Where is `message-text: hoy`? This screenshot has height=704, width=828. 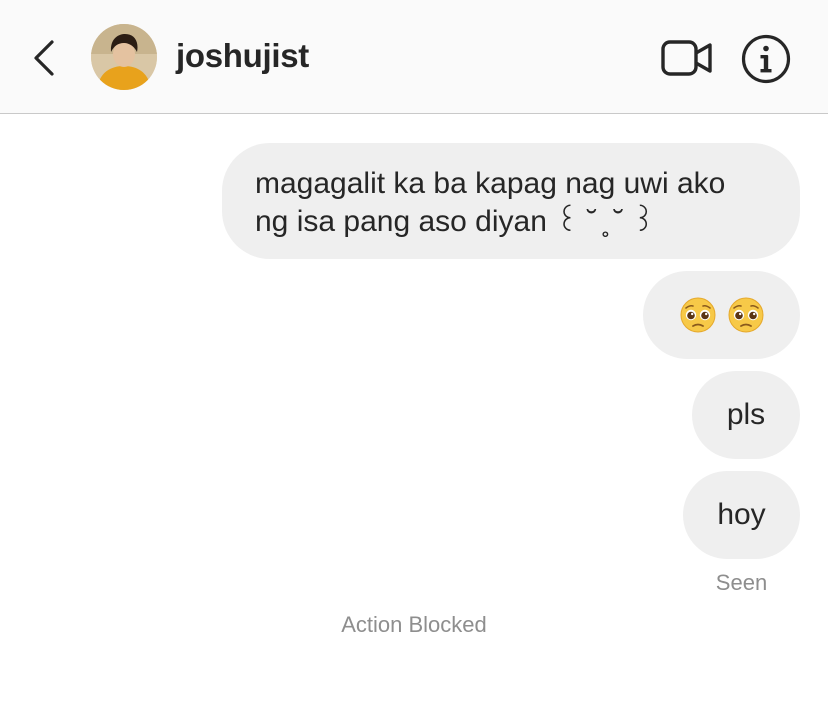 message-text: hoy is located at coordinates (741, 514).